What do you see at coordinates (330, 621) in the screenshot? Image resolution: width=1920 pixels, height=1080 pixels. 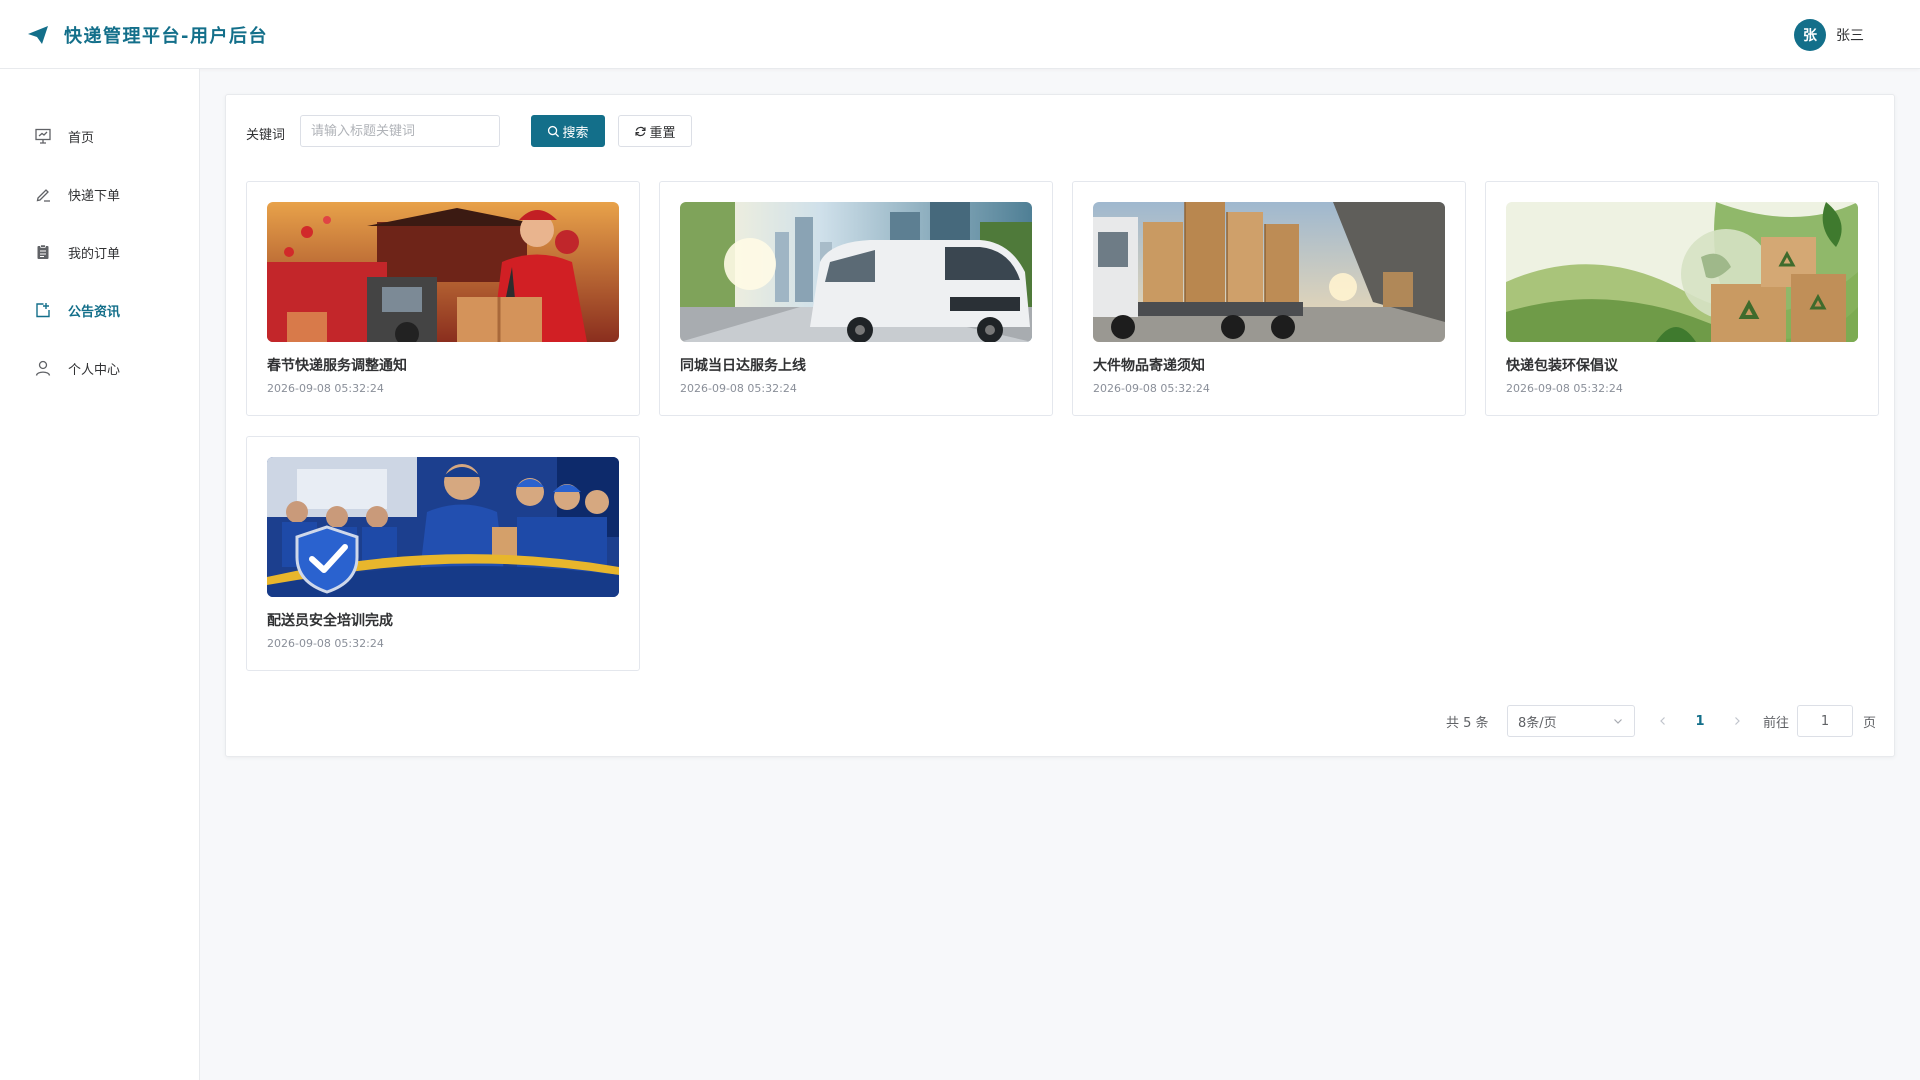 I see `announcement-title: 配送员安全培训完成` at bounding box center [330, 621].